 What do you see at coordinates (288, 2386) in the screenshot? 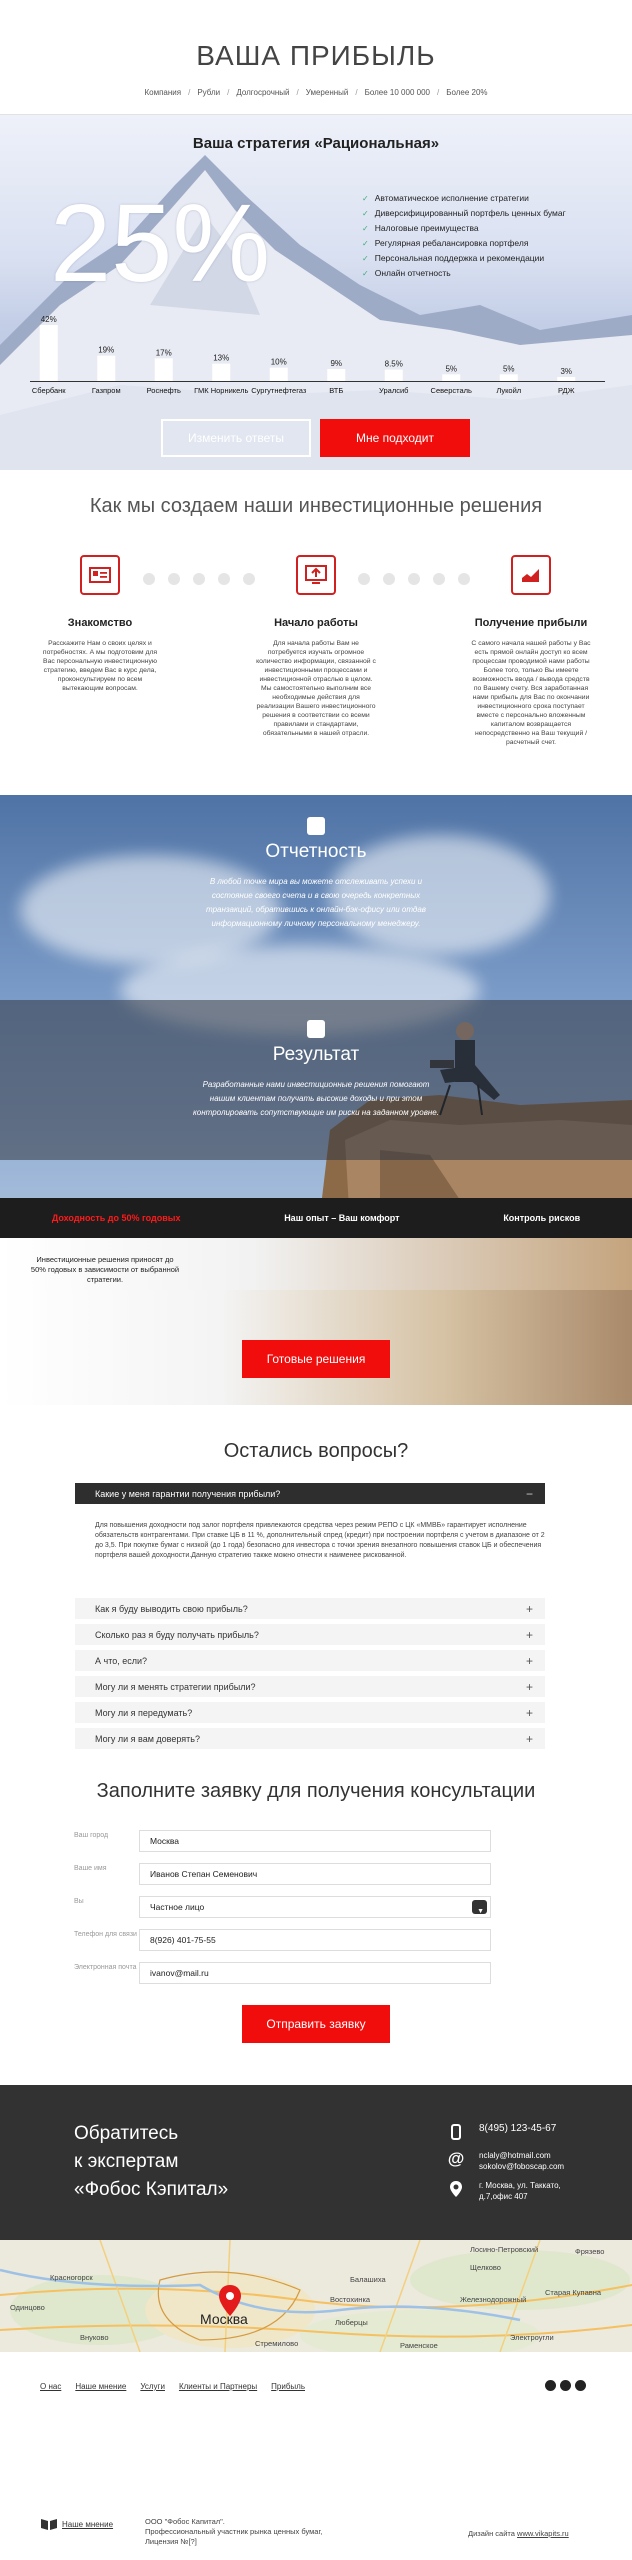
I see `footer-link: Прибыль` at bounding box center [288, 2386].